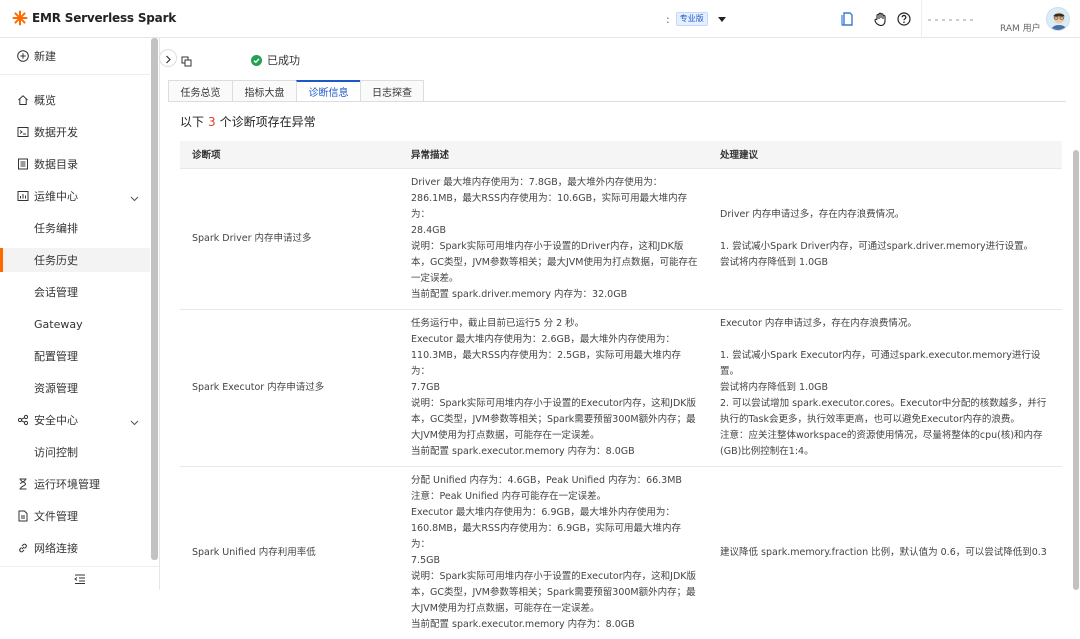 The height and width of the screenshot is (639, 1080). What do you see at coordinates (154, 299) in the screenshot?
I see `sidebar-scrollbar` at bounding box center [154, 299].